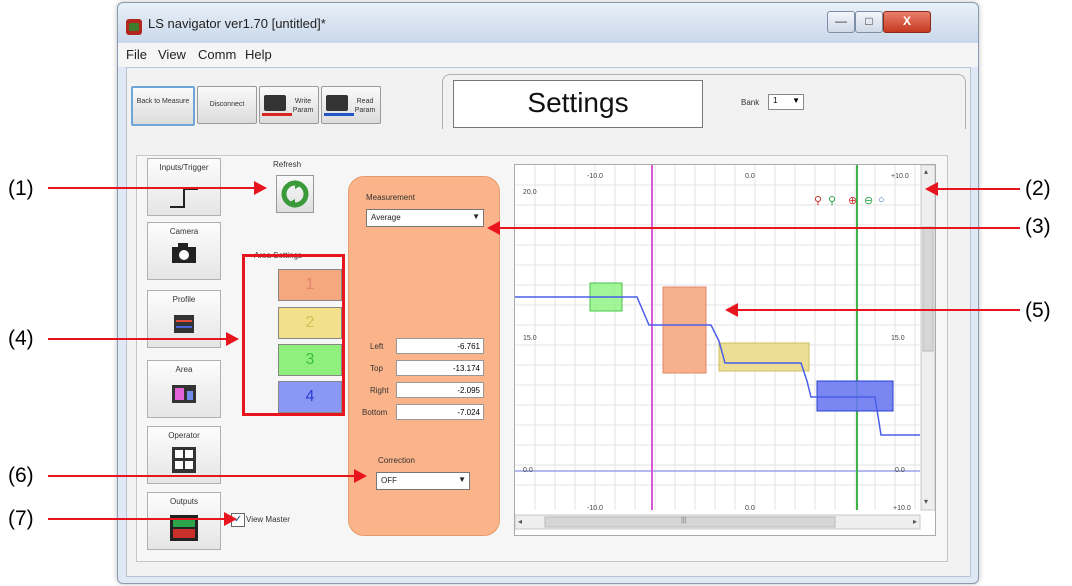  What do you see at coordinates (379, 390) in the screenshot?
I see `right-label: Right` at bounding box center [379, 390].